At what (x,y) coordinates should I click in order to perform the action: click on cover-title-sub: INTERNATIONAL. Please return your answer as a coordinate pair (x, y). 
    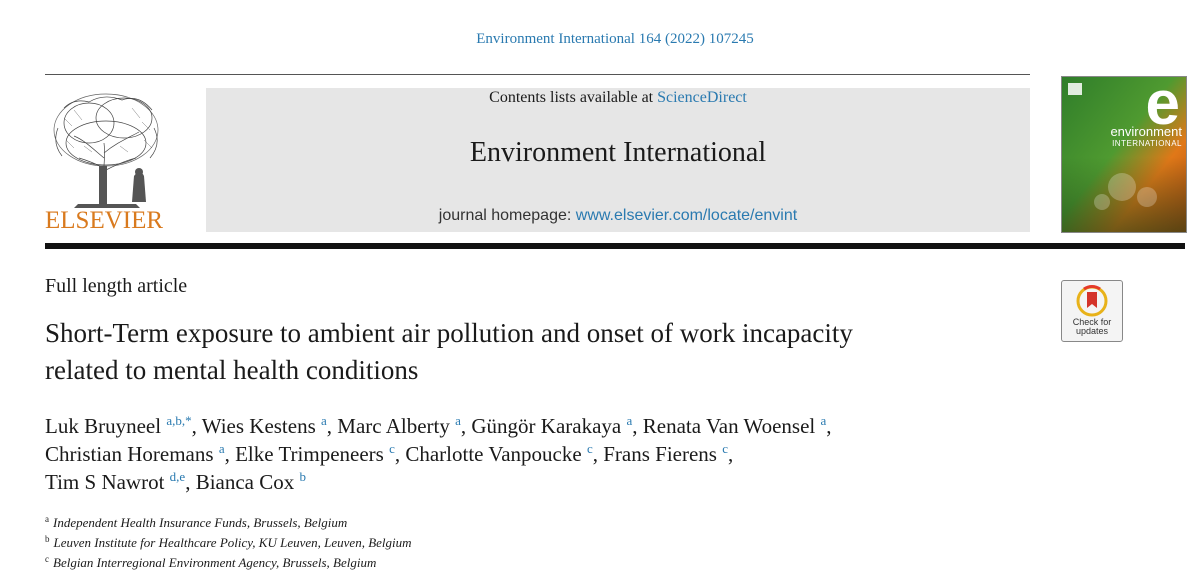
    Looking at the image, I should click on (1147, 143).